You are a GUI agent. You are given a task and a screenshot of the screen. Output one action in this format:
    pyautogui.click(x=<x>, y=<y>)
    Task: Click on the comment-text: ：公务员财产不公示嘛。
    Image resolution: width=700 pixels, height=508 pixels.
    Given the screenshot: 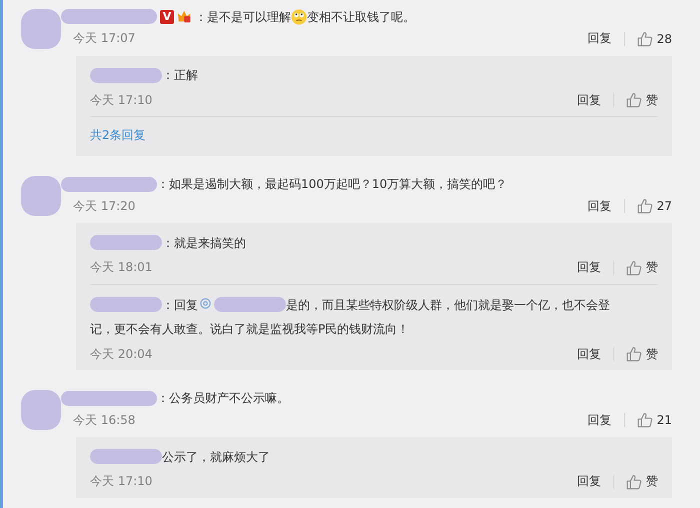 What is the action you would take?
    pyautogui.click(x=223, y=399)
    